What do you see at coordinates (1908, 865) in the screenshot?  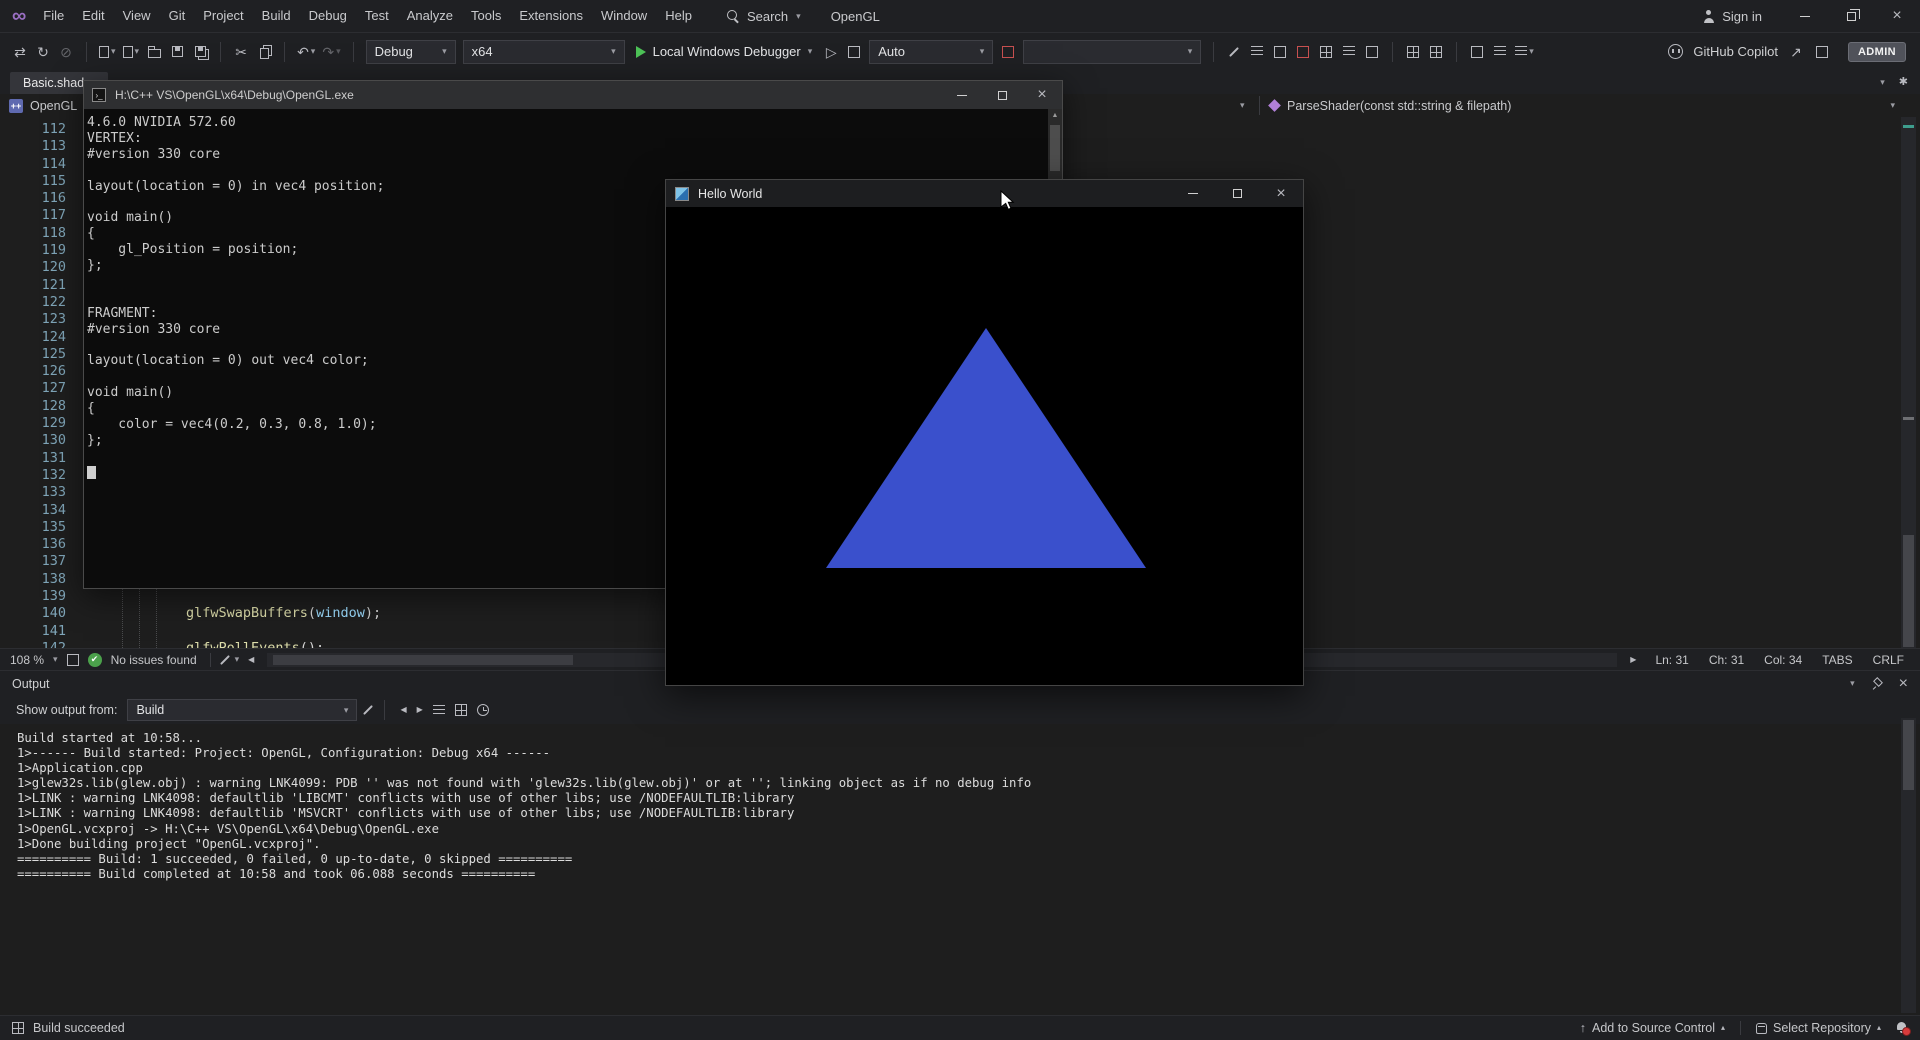 I see `output-vertical-scrollbar` at bounding box center [1908, 865].